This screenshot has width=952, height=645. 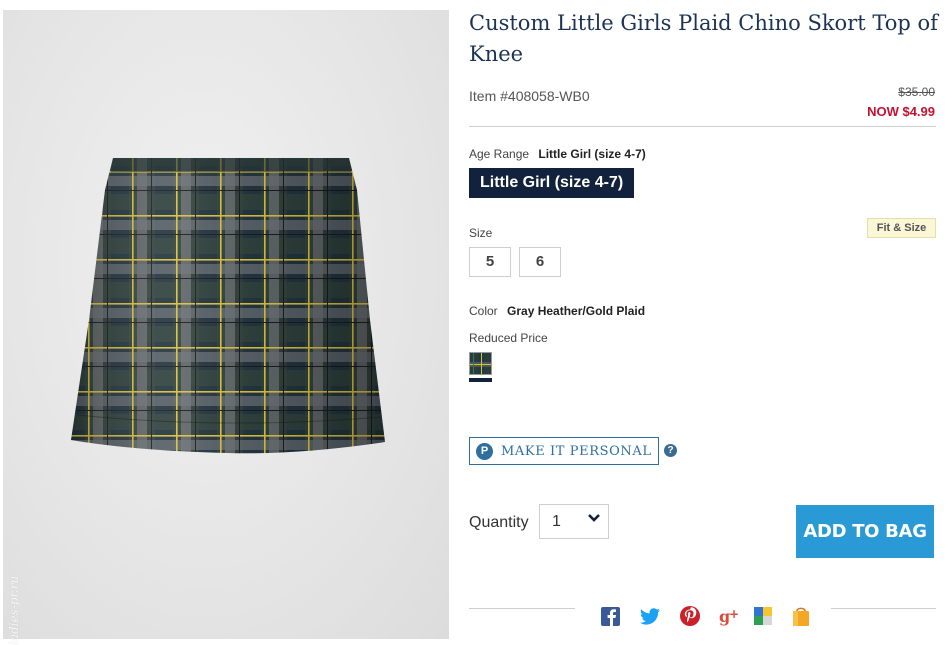 I want to click on quantity-select: 1, so click(x=574, y=521).